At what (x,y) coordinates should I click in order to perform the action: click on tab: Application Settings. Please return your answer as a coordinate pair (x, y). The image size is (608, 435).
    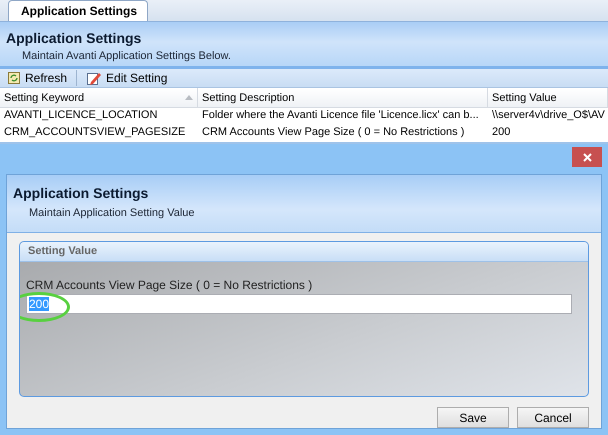
    Looking at the image, I should click on (78, 10).